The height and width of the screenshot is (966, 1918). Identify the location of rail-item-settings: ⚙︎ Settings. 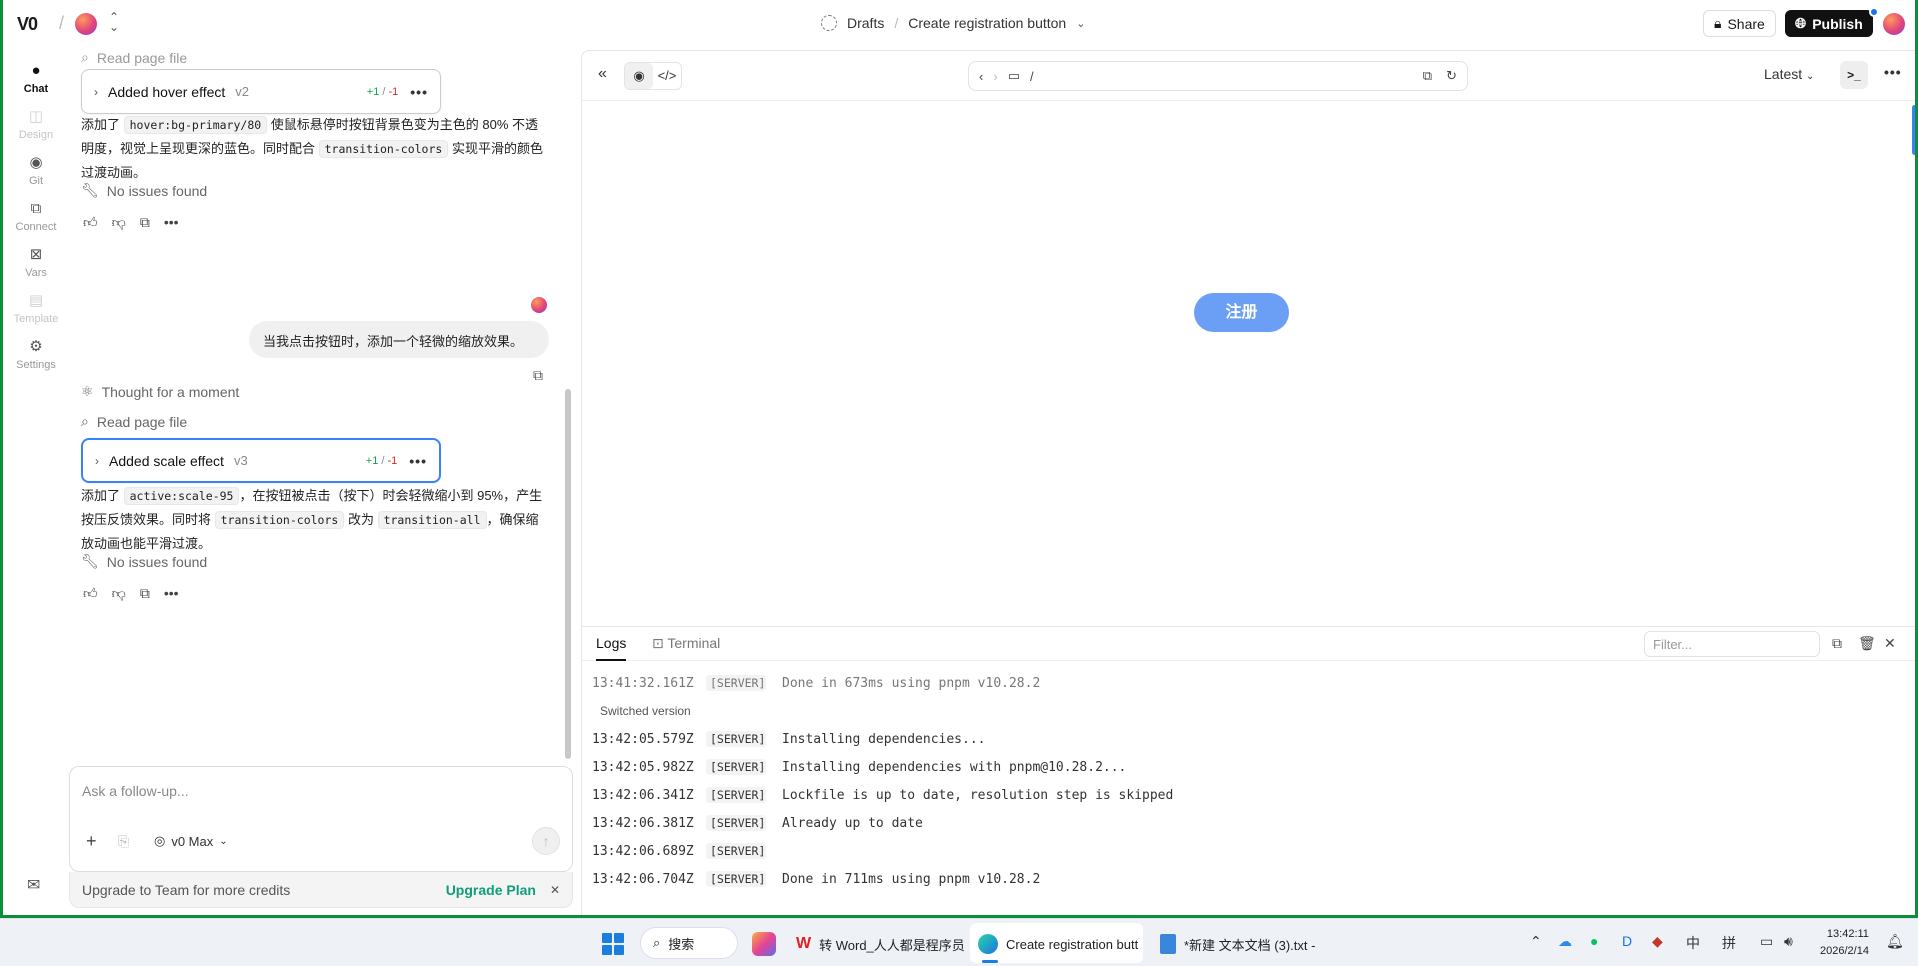
(36, 355).